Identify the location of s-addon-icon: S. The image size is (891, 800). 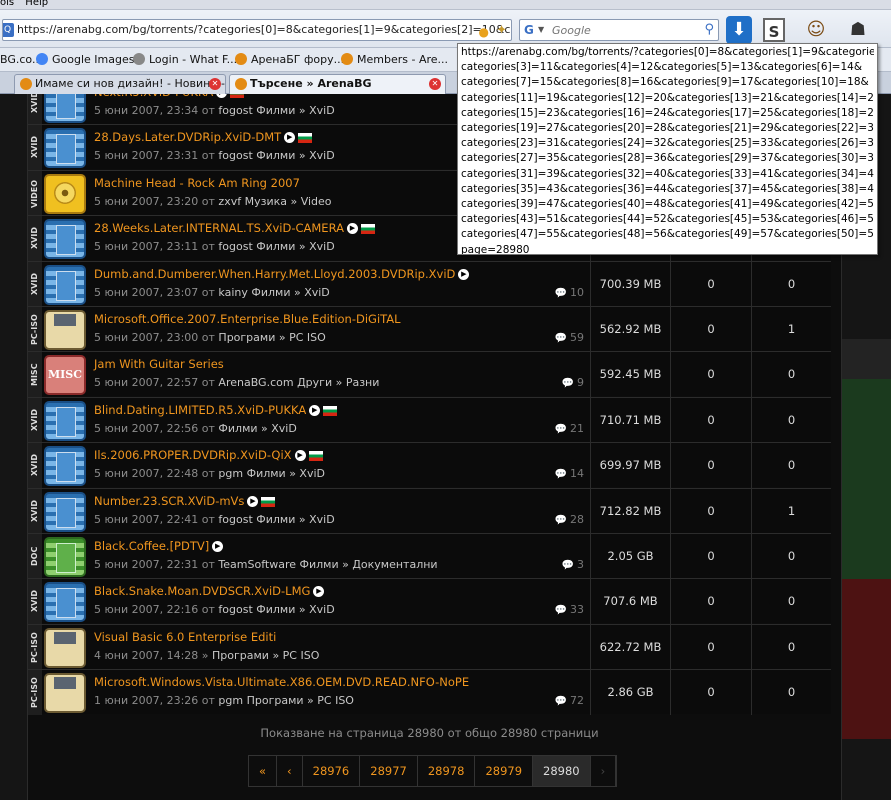
(774, 30).